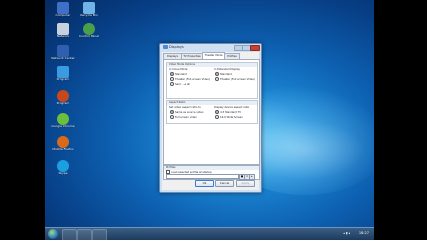 The image size is (427, 240). I want to click on desktop-icon-control-panel: Control Panel, so click(89, 31).